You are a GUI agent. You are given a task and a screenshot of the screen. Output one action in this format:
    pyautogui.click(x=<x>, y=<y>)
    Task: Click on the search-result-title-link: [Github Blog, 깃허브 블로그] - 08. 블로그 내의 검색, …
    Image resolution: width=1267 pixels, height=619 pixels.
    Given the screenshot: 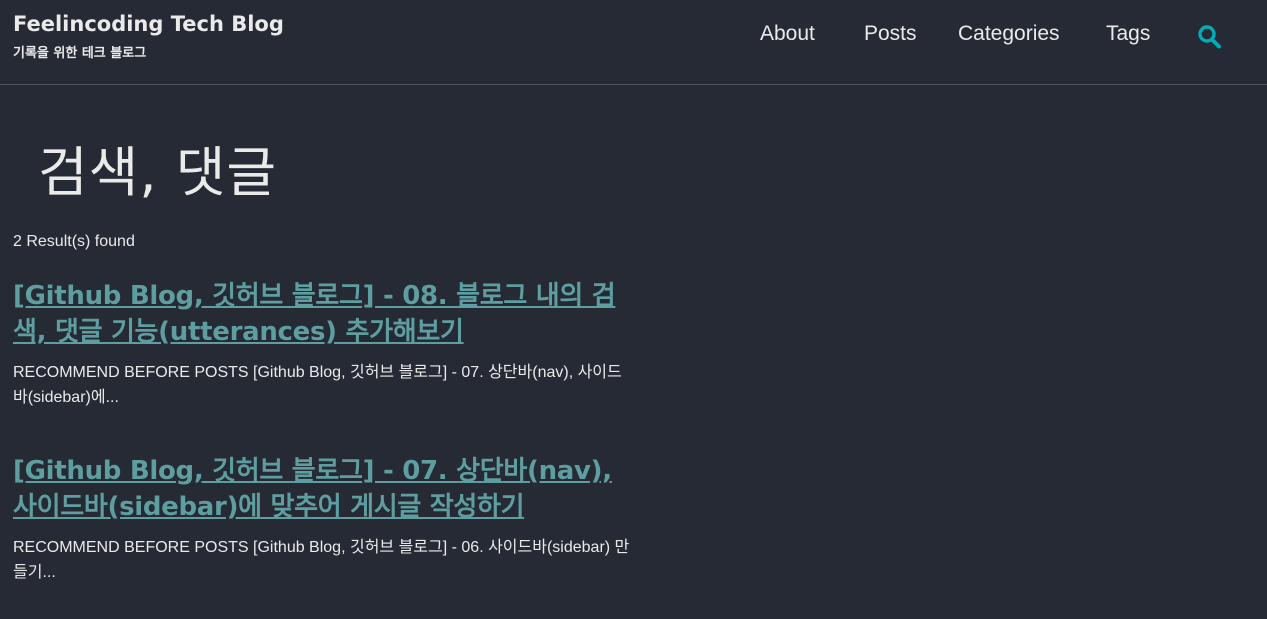 What is the action you would take?
    pyautogui.click(x=325, y=314)
    